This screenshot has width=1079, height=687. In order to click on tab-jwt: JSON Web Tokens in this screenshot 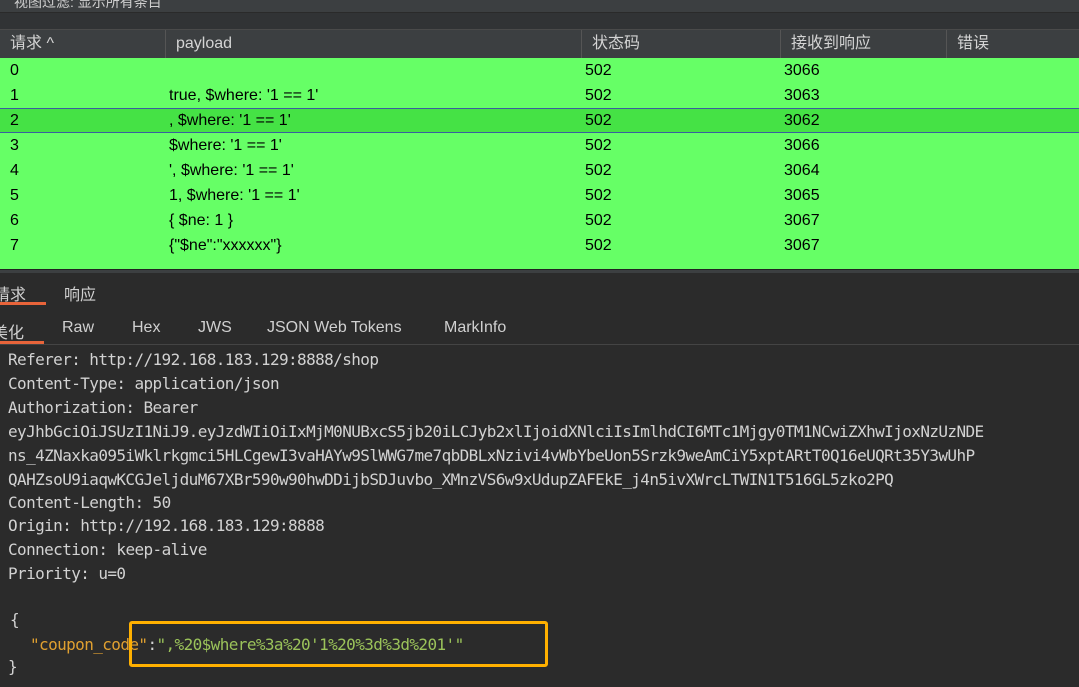, I will do `click(334, 328)`.